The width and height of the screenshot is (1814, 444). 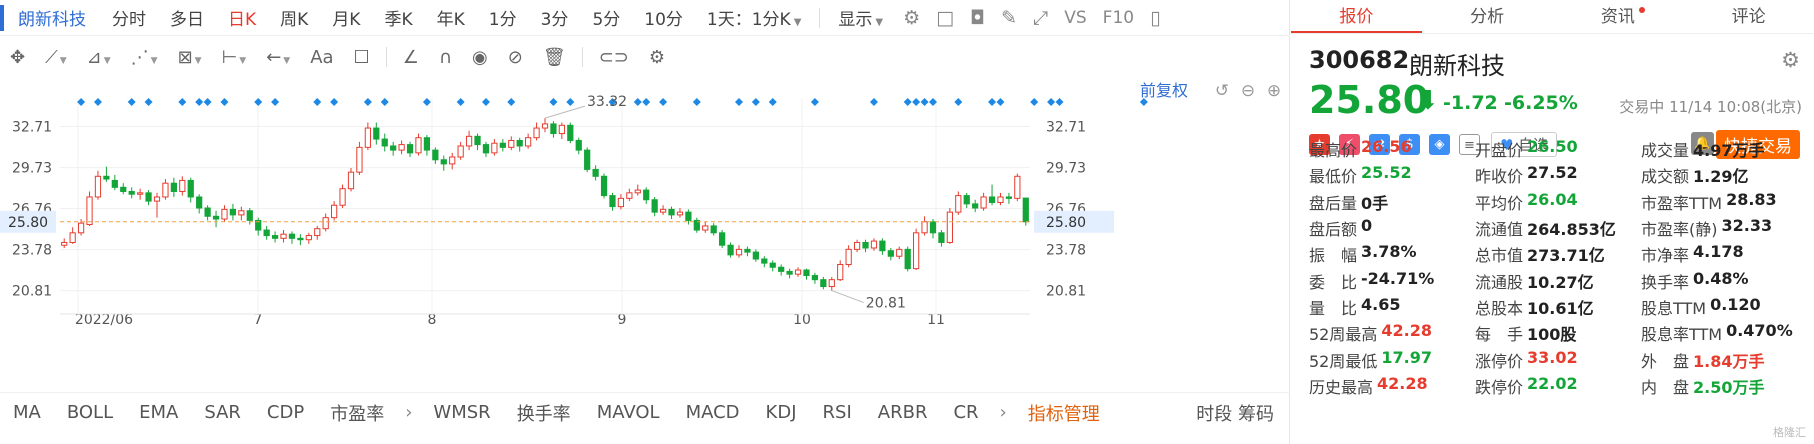 What do you see at coordinates (398, 17) in the screenshot?
I see `period-5: 季K` at bounding box center [398, 17].